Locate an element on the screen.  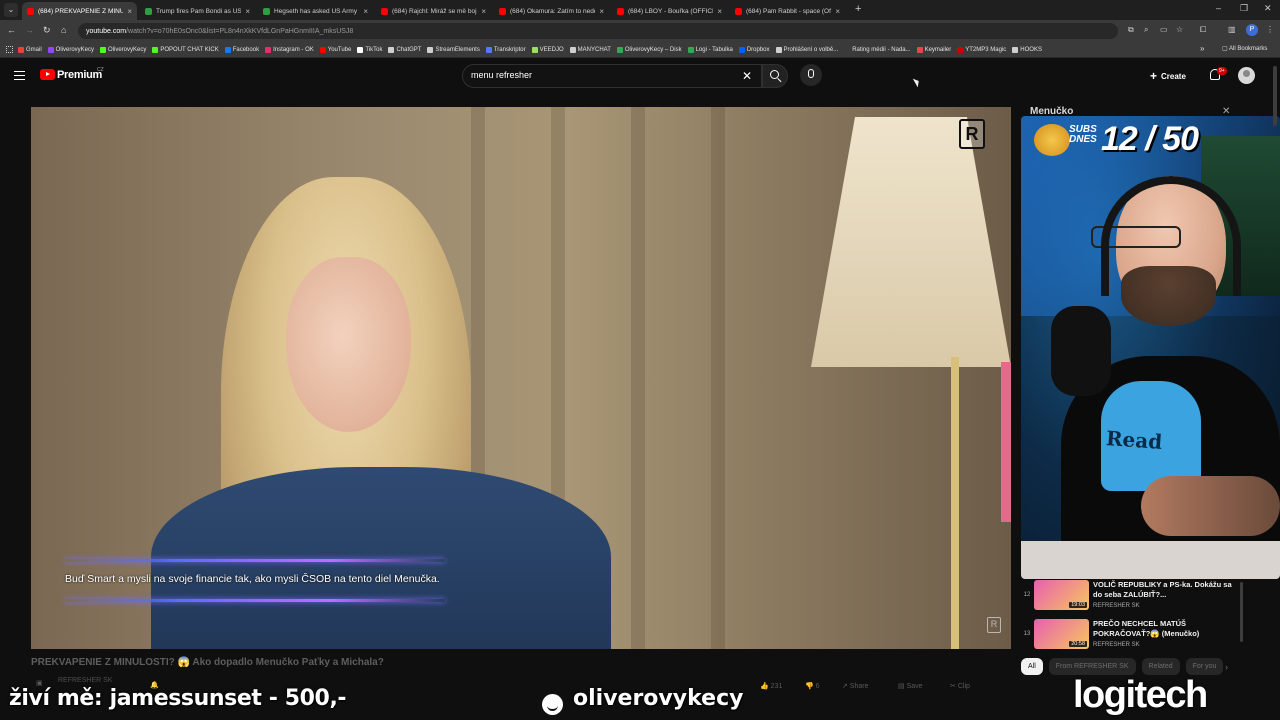
home-icon: ⌂ is located at coordinates (63, 30).